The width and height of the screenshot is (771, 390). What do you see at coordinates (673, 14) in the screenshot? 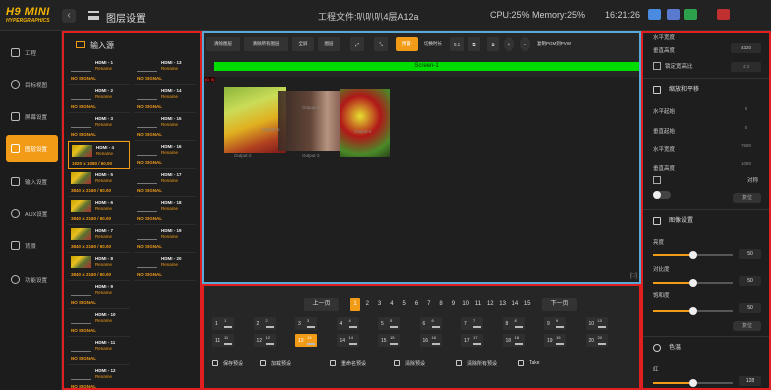
I see `network-icon` at bounding box center [673, 14].